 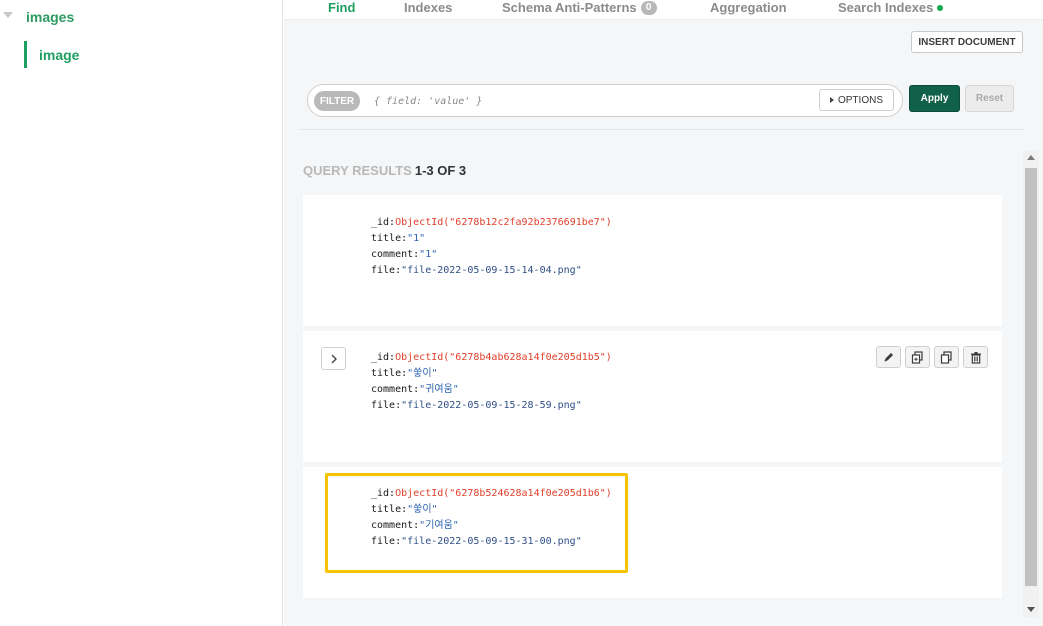 I want to click on doc-field-id: _id:ObjectId("6278b4ab628a14f0e205d1b5"), so click(x=491, y=358).